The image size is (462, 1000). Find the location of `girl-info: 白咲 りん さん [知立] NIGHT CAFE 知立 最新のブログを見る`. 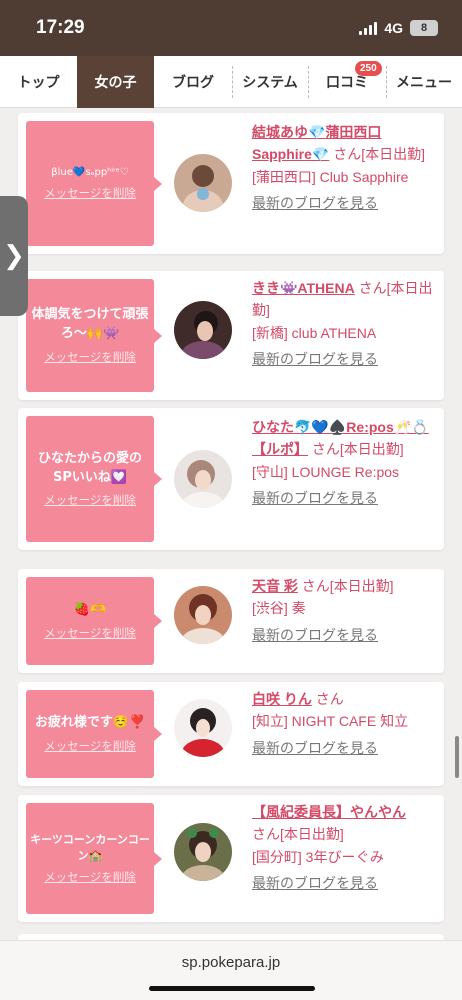

girl-info: 白咲 りん さん [知立] NIGHT CAFE 知立 最新のブログを見る is located at coordinates (344, 723).